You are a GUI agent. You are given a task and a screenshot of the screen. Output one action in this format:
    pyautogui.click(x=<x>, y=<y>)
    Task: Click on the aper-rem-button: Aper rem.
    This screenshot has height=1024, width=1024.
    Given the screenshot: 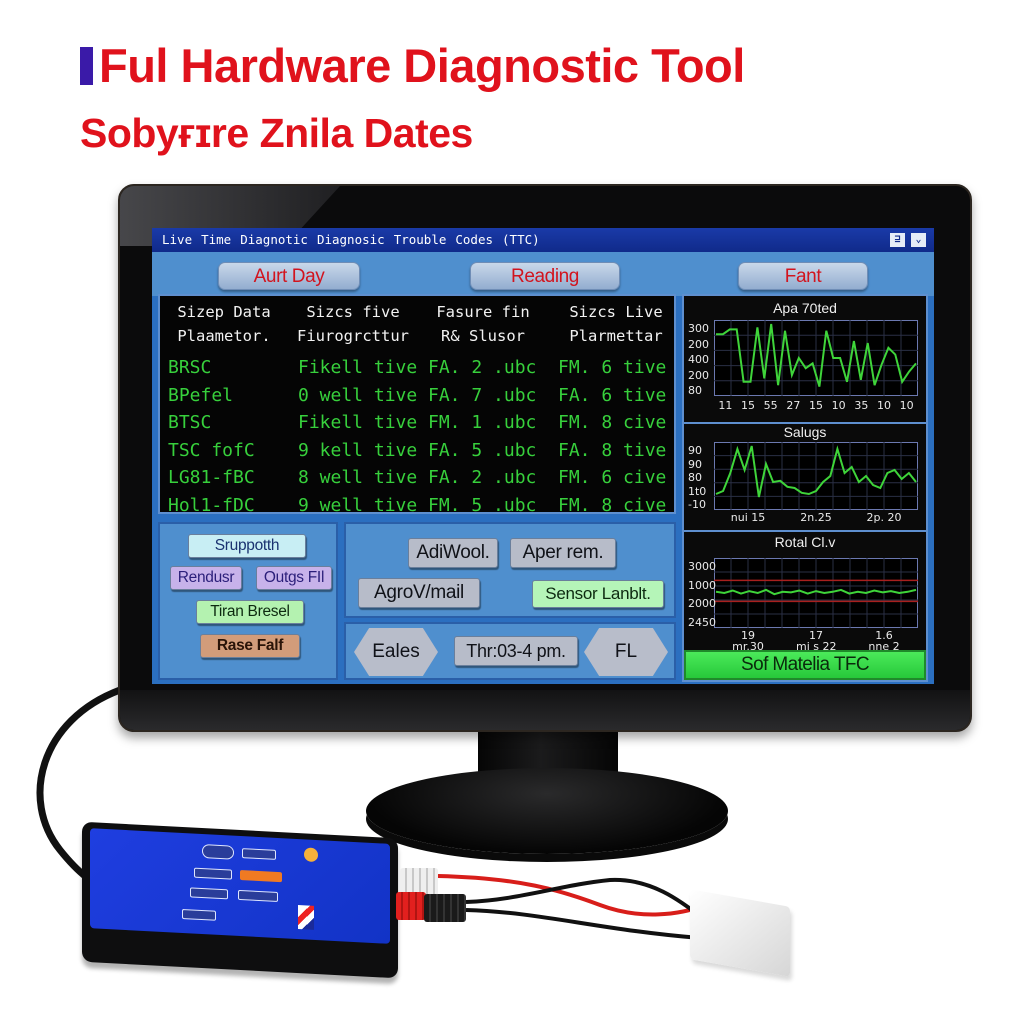 What is the action you would take?
    pyautogui.click(x=563, y=553)
    